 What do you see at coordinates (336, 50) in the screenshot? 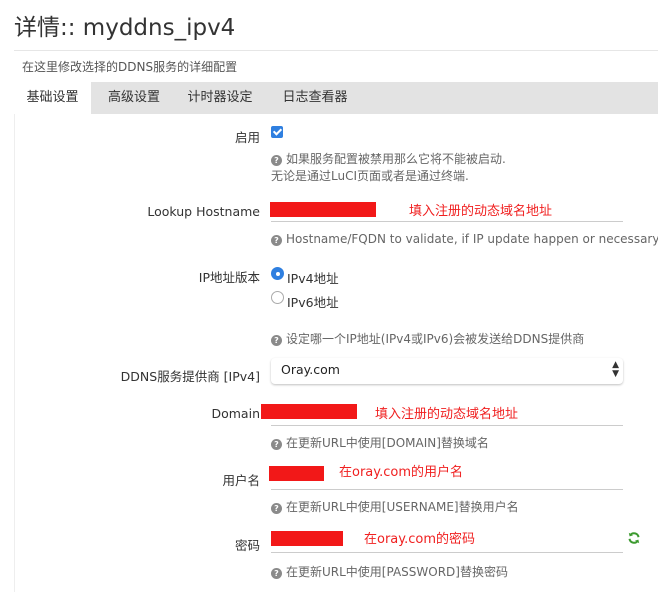
I see `title-divider` at bounding box center [336, 50].